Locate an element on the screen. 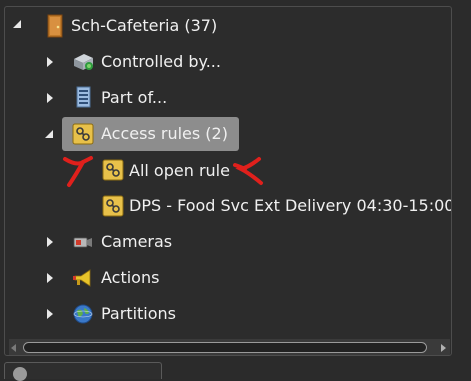 The image size is (471, 381). globe-icon is located at coordinates (83, 314).